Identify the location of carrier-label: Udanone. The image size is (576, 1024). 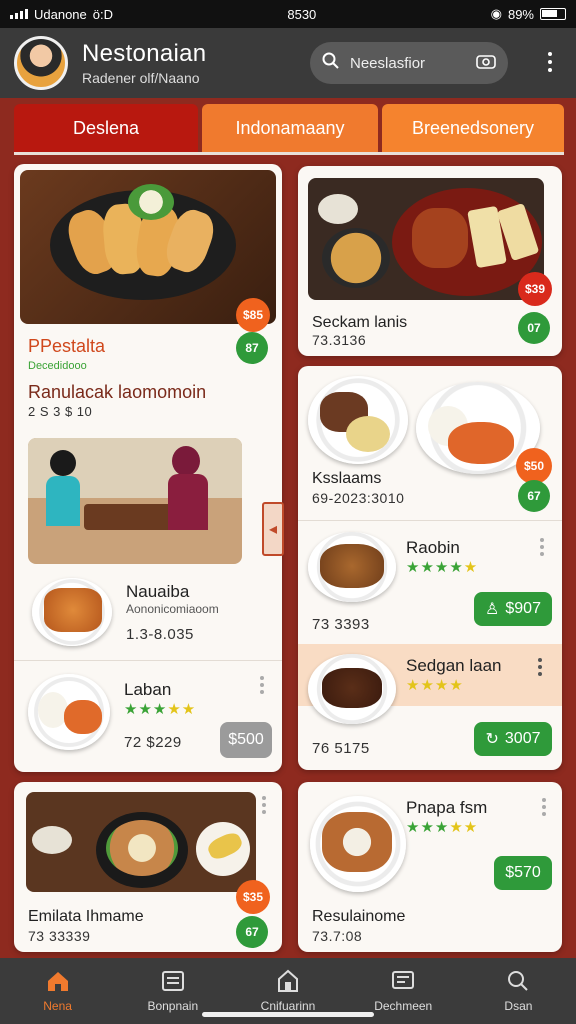
(60, 14).